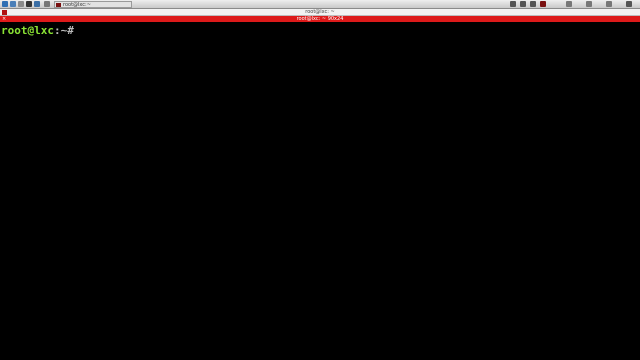 Image resolution: width=640 pixels, height=360 pixels. Describe the element at coordinates (58, 5) in the screenshot. I see `terminal-task-icon` at that location.